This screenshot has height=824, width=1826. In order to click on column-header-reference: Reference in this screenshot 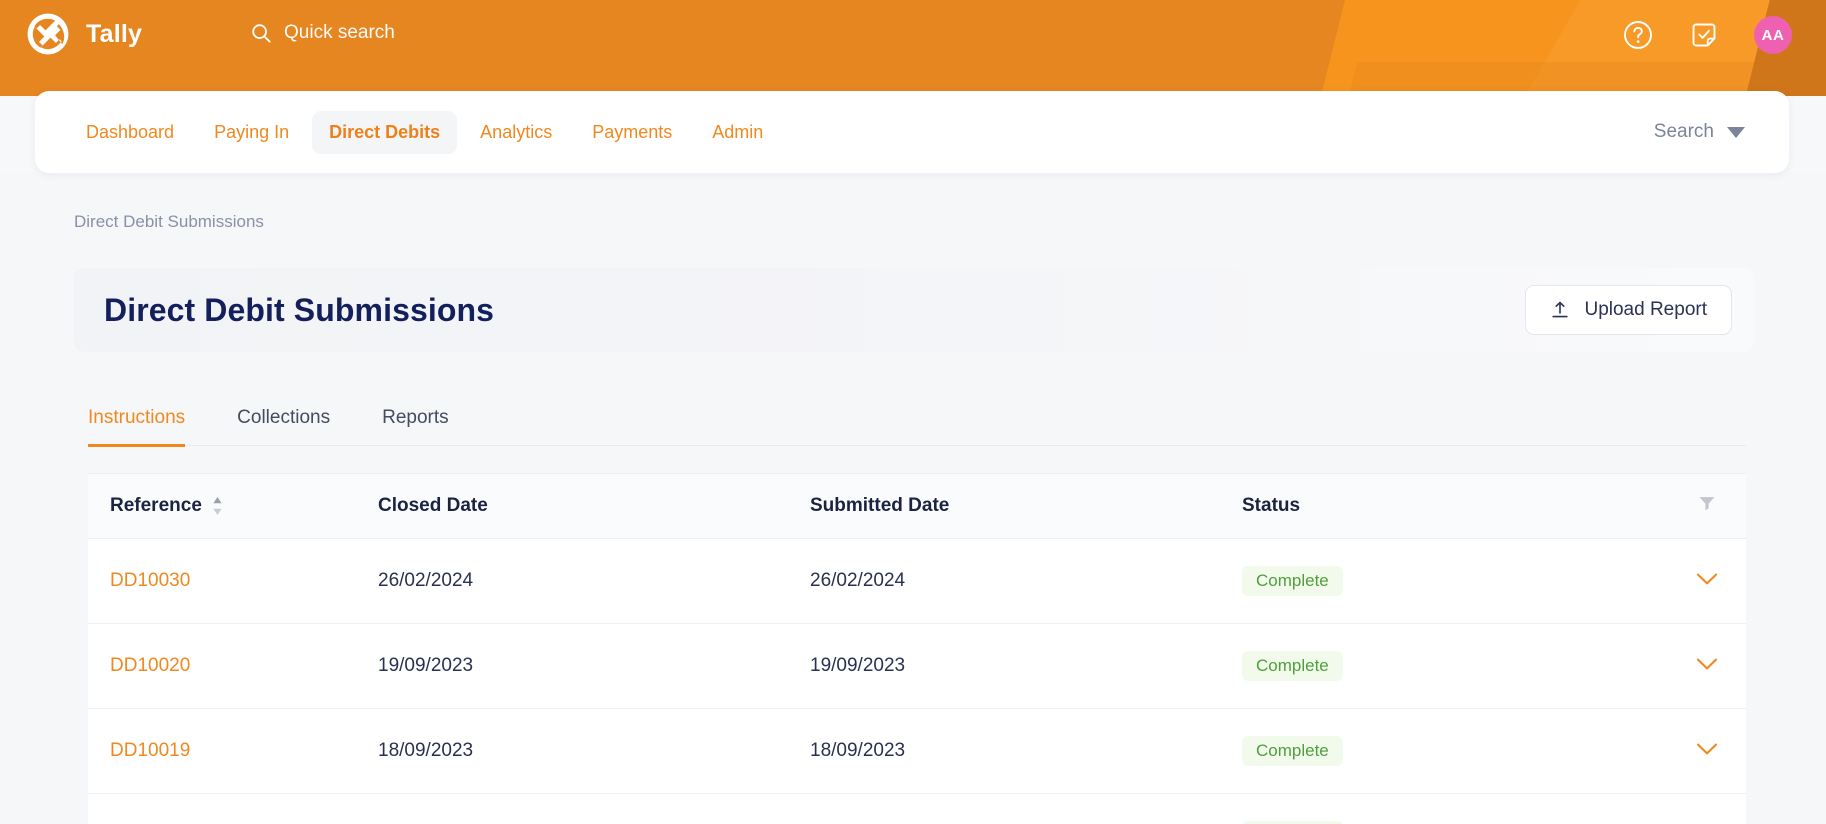, I will do `click(233, 506)`.